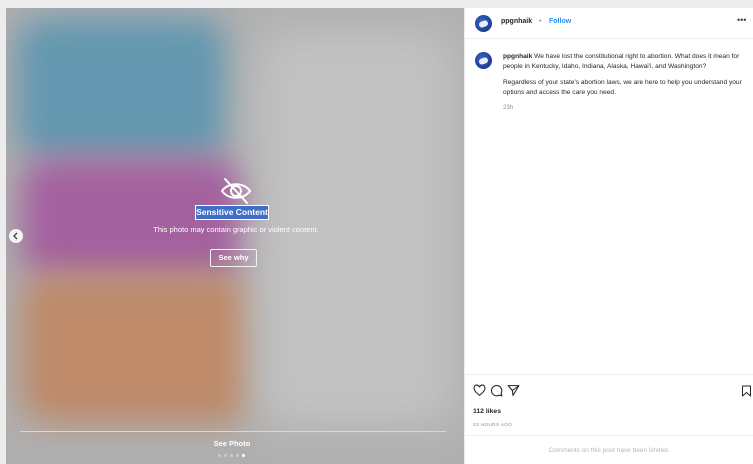  I want to click on sensitive-content-title: Sensitive Content, so click(232, 212).